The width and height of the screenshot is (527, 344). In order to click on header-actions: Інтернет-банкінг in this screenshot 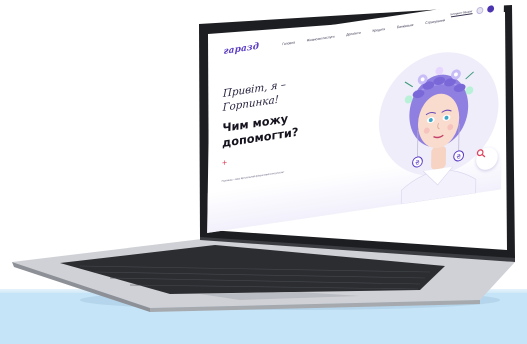, I will do `click(472, 11)`.